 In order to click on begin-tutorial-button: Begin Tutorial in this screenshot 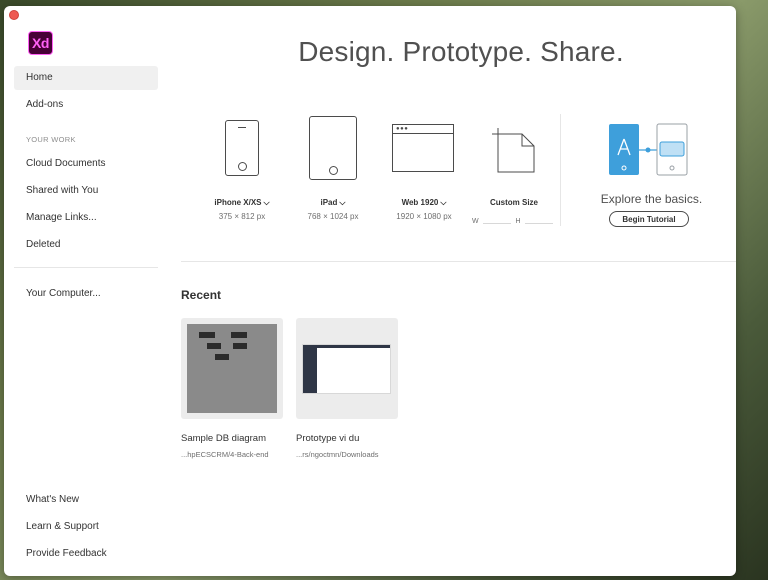, I will do `click(649, 219)`.